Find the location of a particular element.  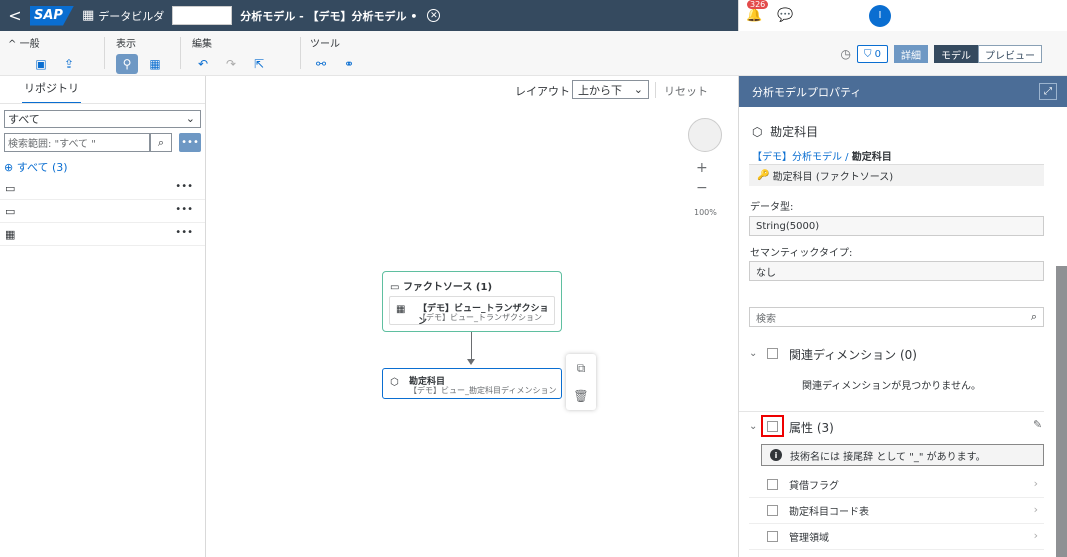

back-button: < is located at coordinates (15, 15).